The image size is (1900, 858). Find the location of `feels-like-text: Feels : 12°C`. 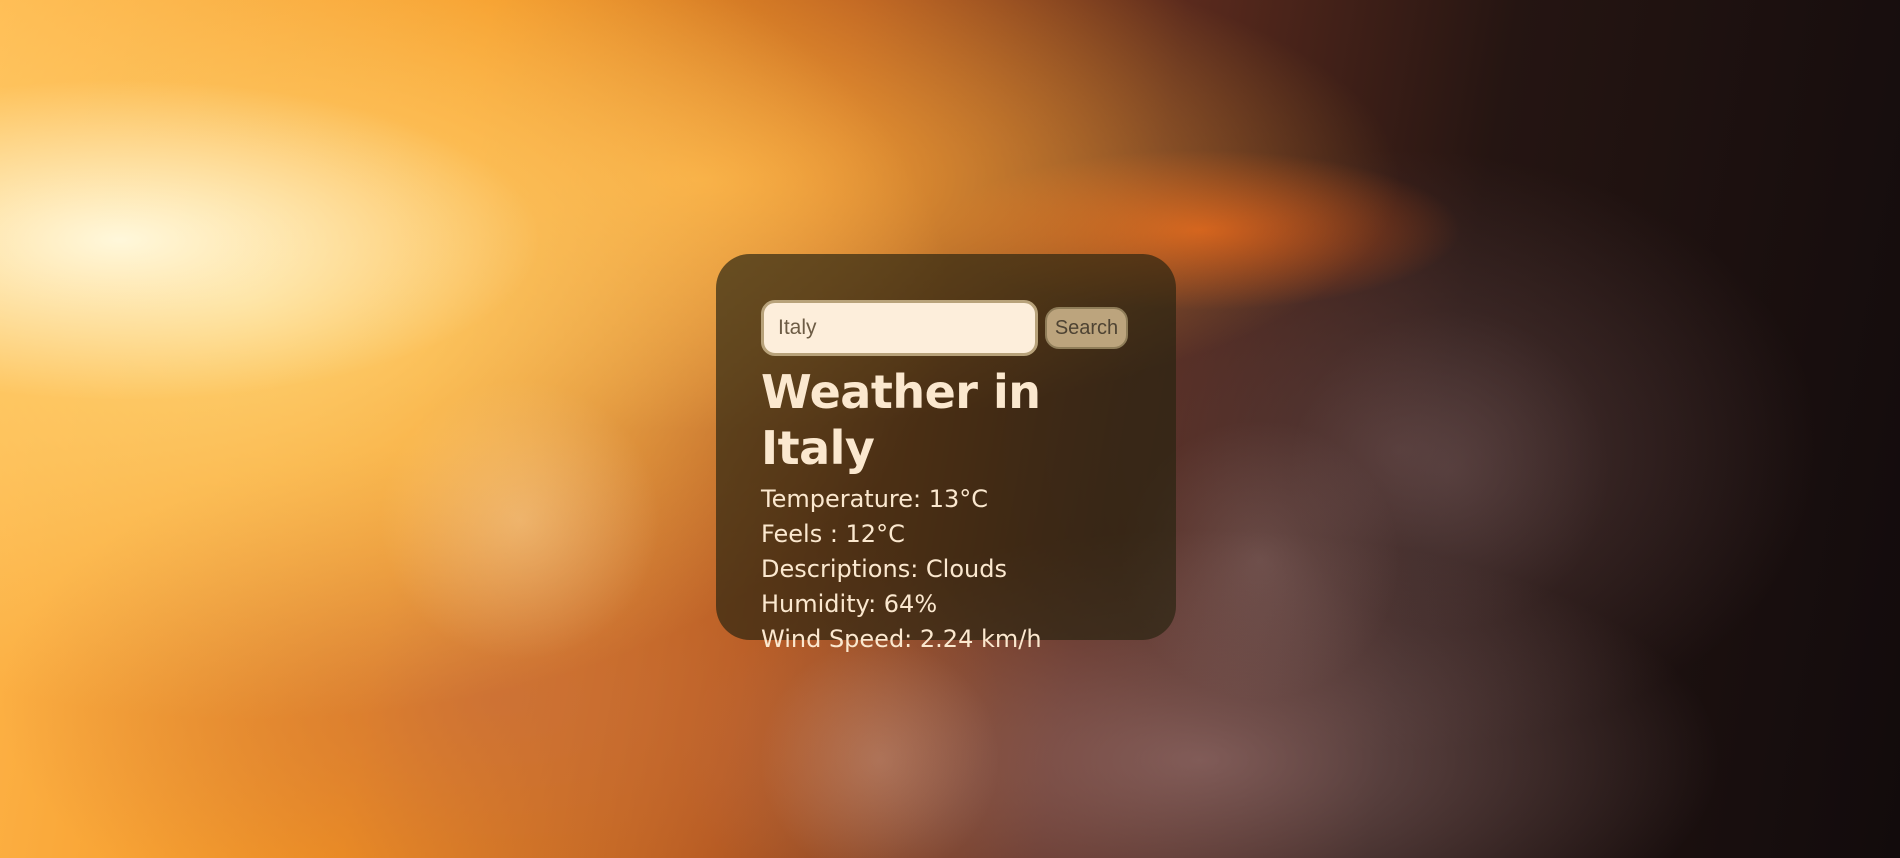

feels-like-text: Feels : 12°C is located at coordinates (833, 534).